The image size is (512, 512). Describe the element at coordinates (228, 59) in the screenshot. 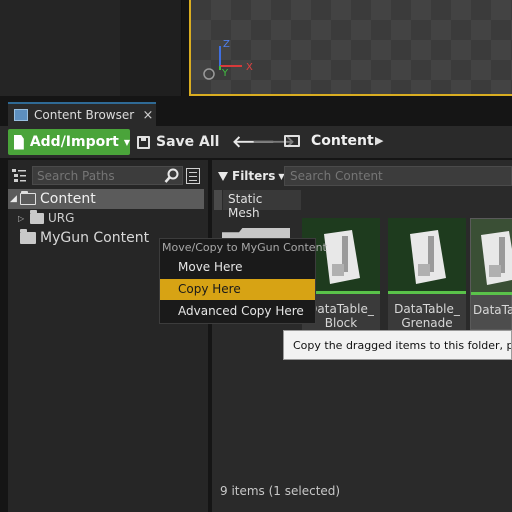

I see `axis-gizmo-icon: Z X Y` at that location.